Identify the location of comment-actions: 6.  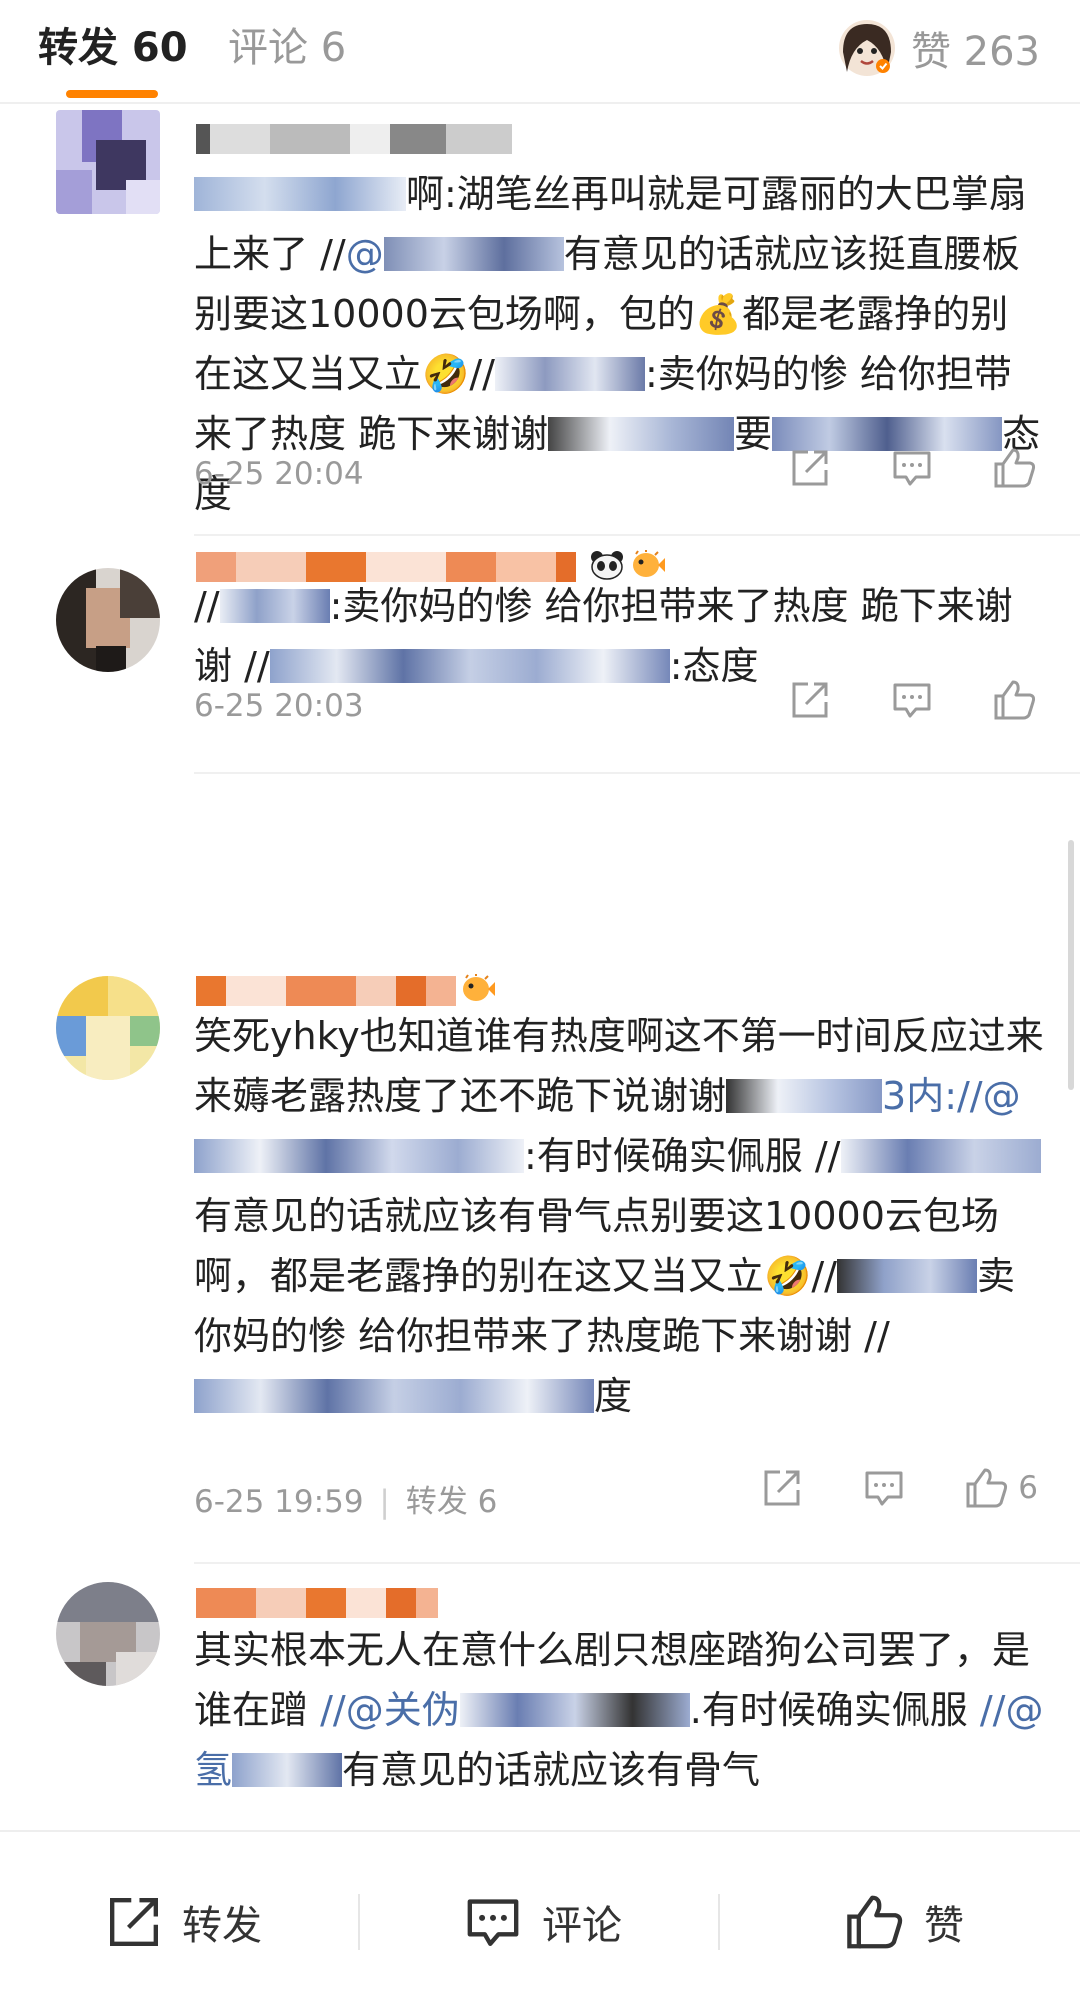
(899, 1488).